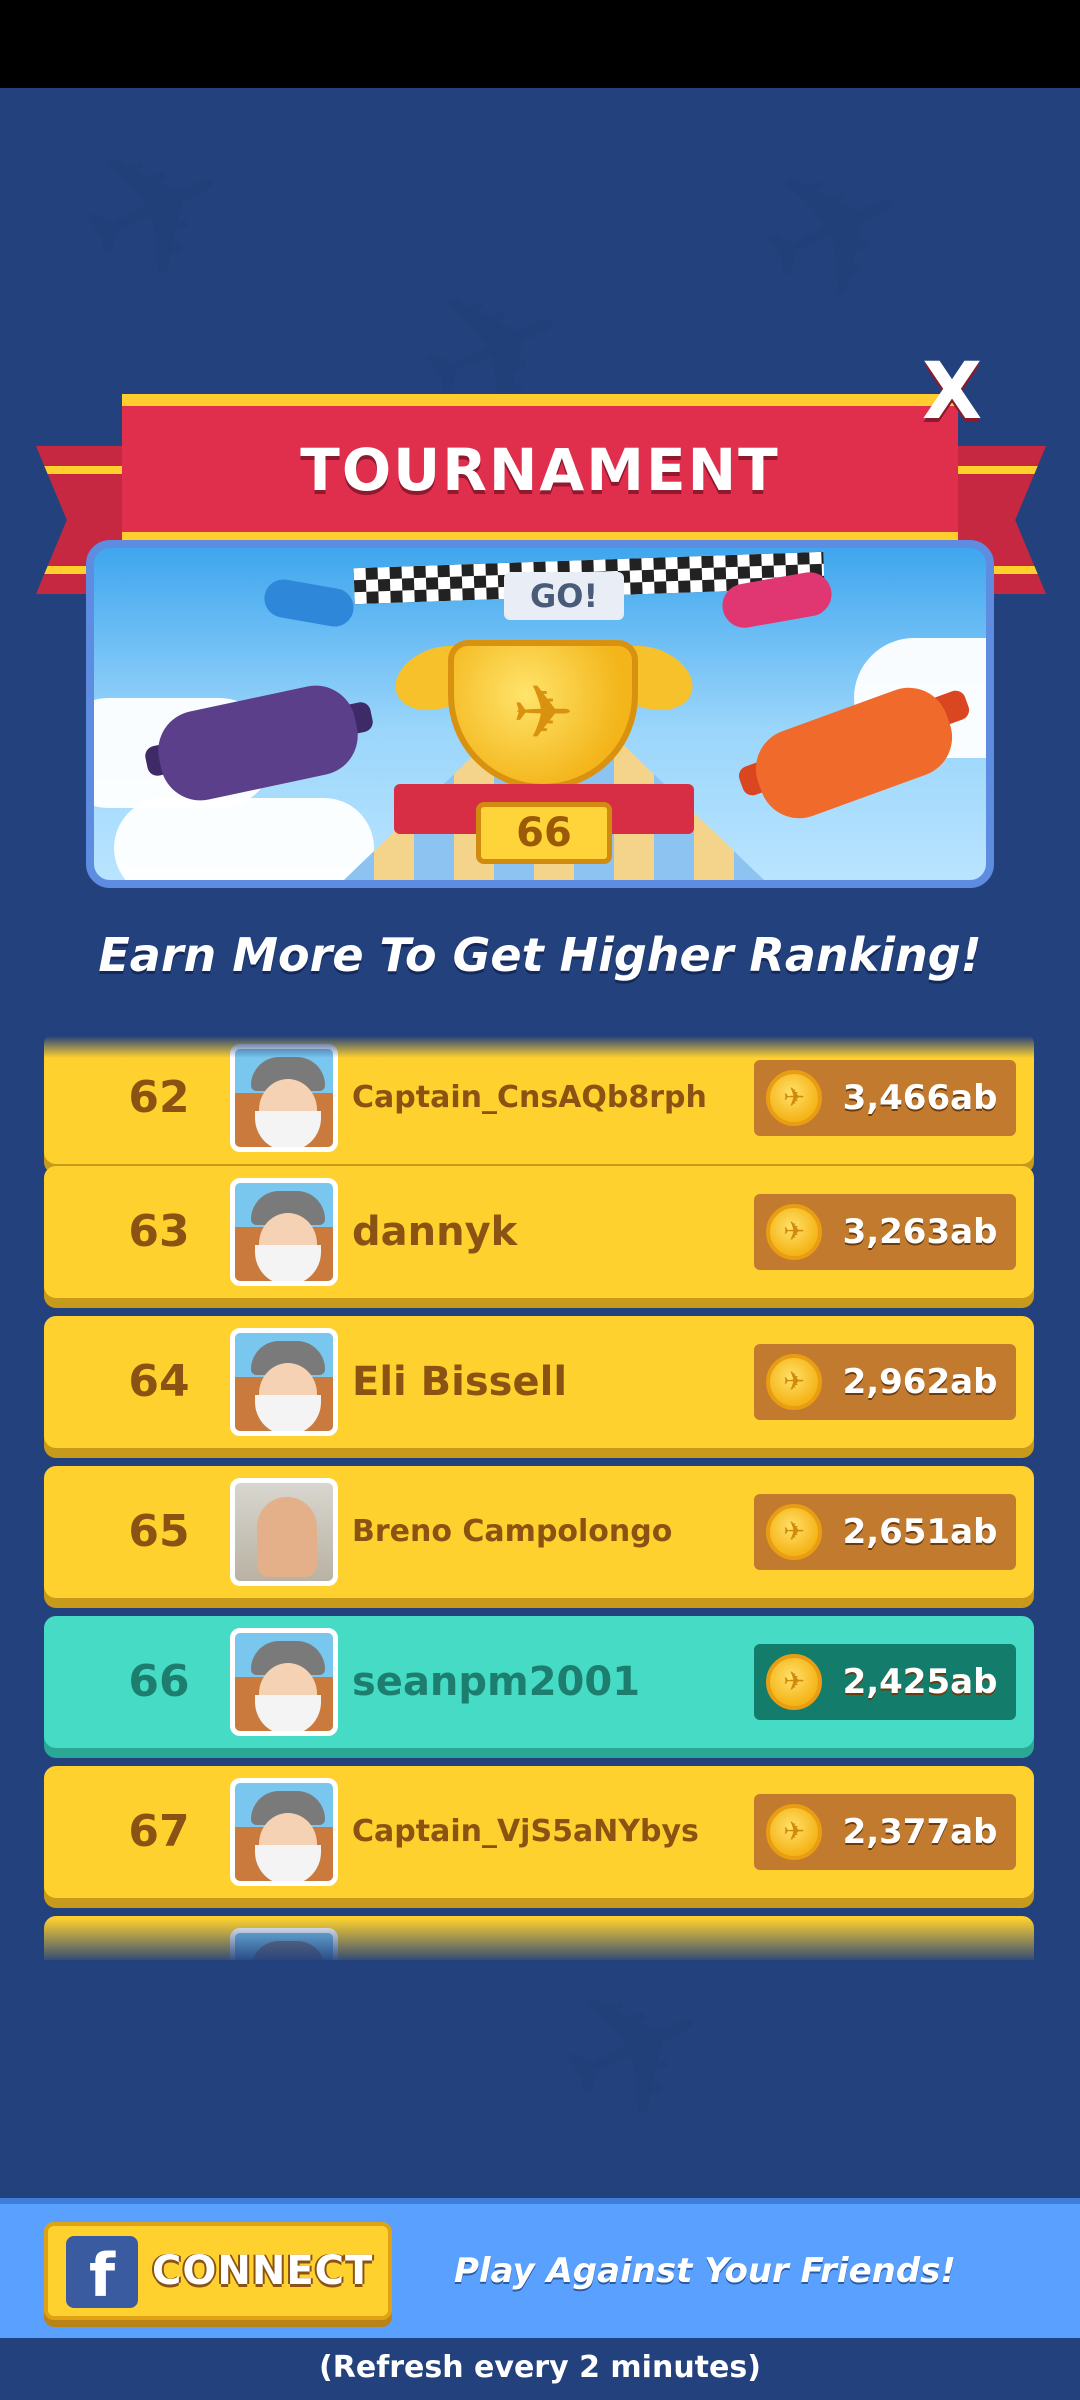  Describe the element at coordinates (309, 603) in the screenshot. I see `blue-plane-icon` at that location.